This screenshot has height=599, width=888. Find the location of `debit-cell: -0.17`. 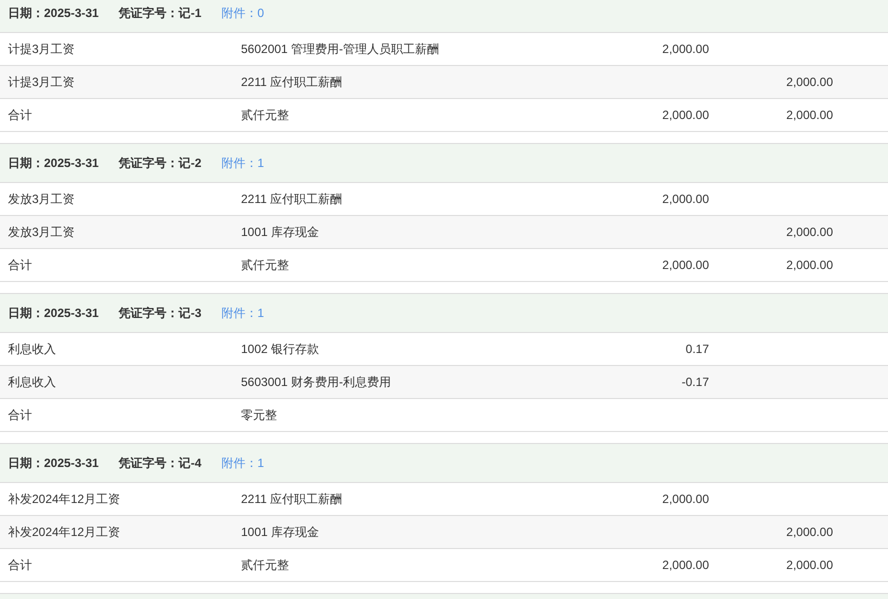

debit-cell: -0.17 is located at coordinates (695, 382).